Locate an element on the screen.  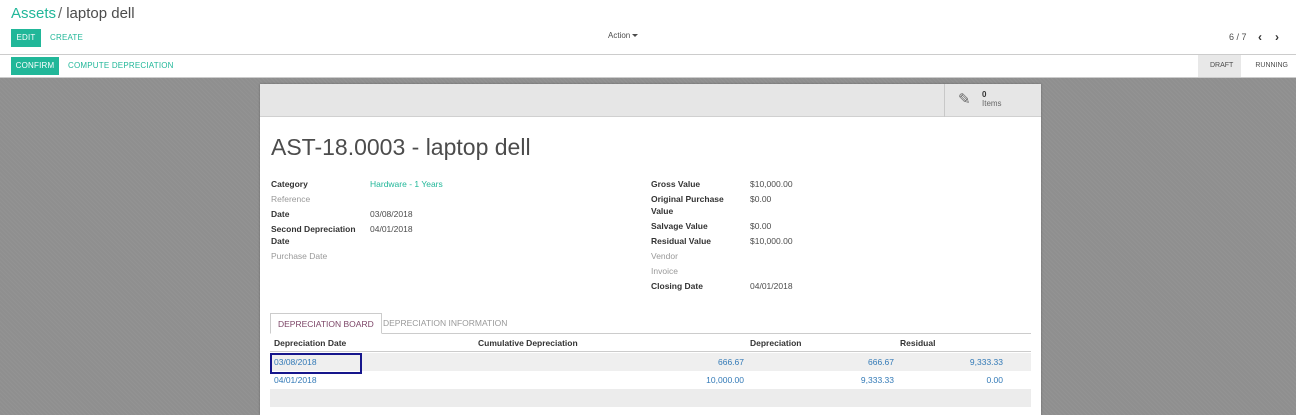
table-row: 04/01/2018 10,000.00 9,333.33 0.00 is located at coordinates (650, 380).